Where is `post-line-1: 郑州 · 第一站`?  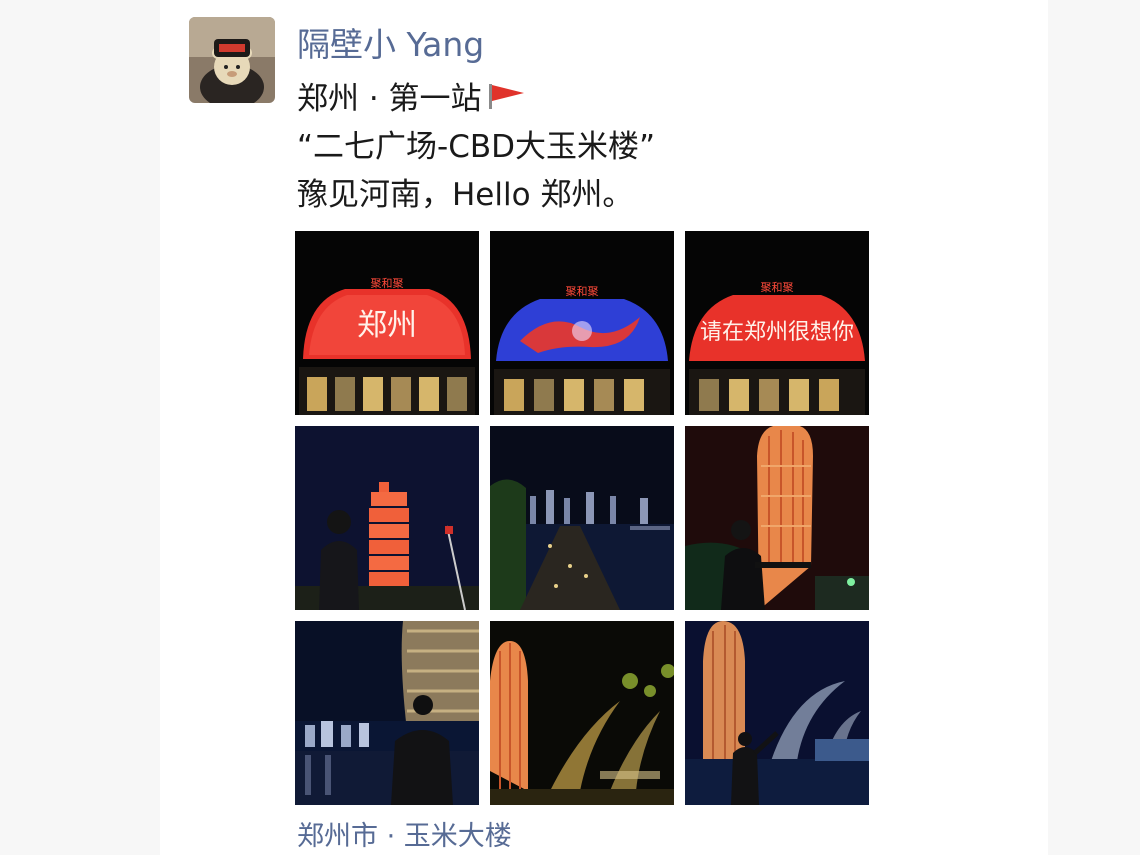 post-line-1: 郑州 · 第一站 is located at coordinates (476, 99).